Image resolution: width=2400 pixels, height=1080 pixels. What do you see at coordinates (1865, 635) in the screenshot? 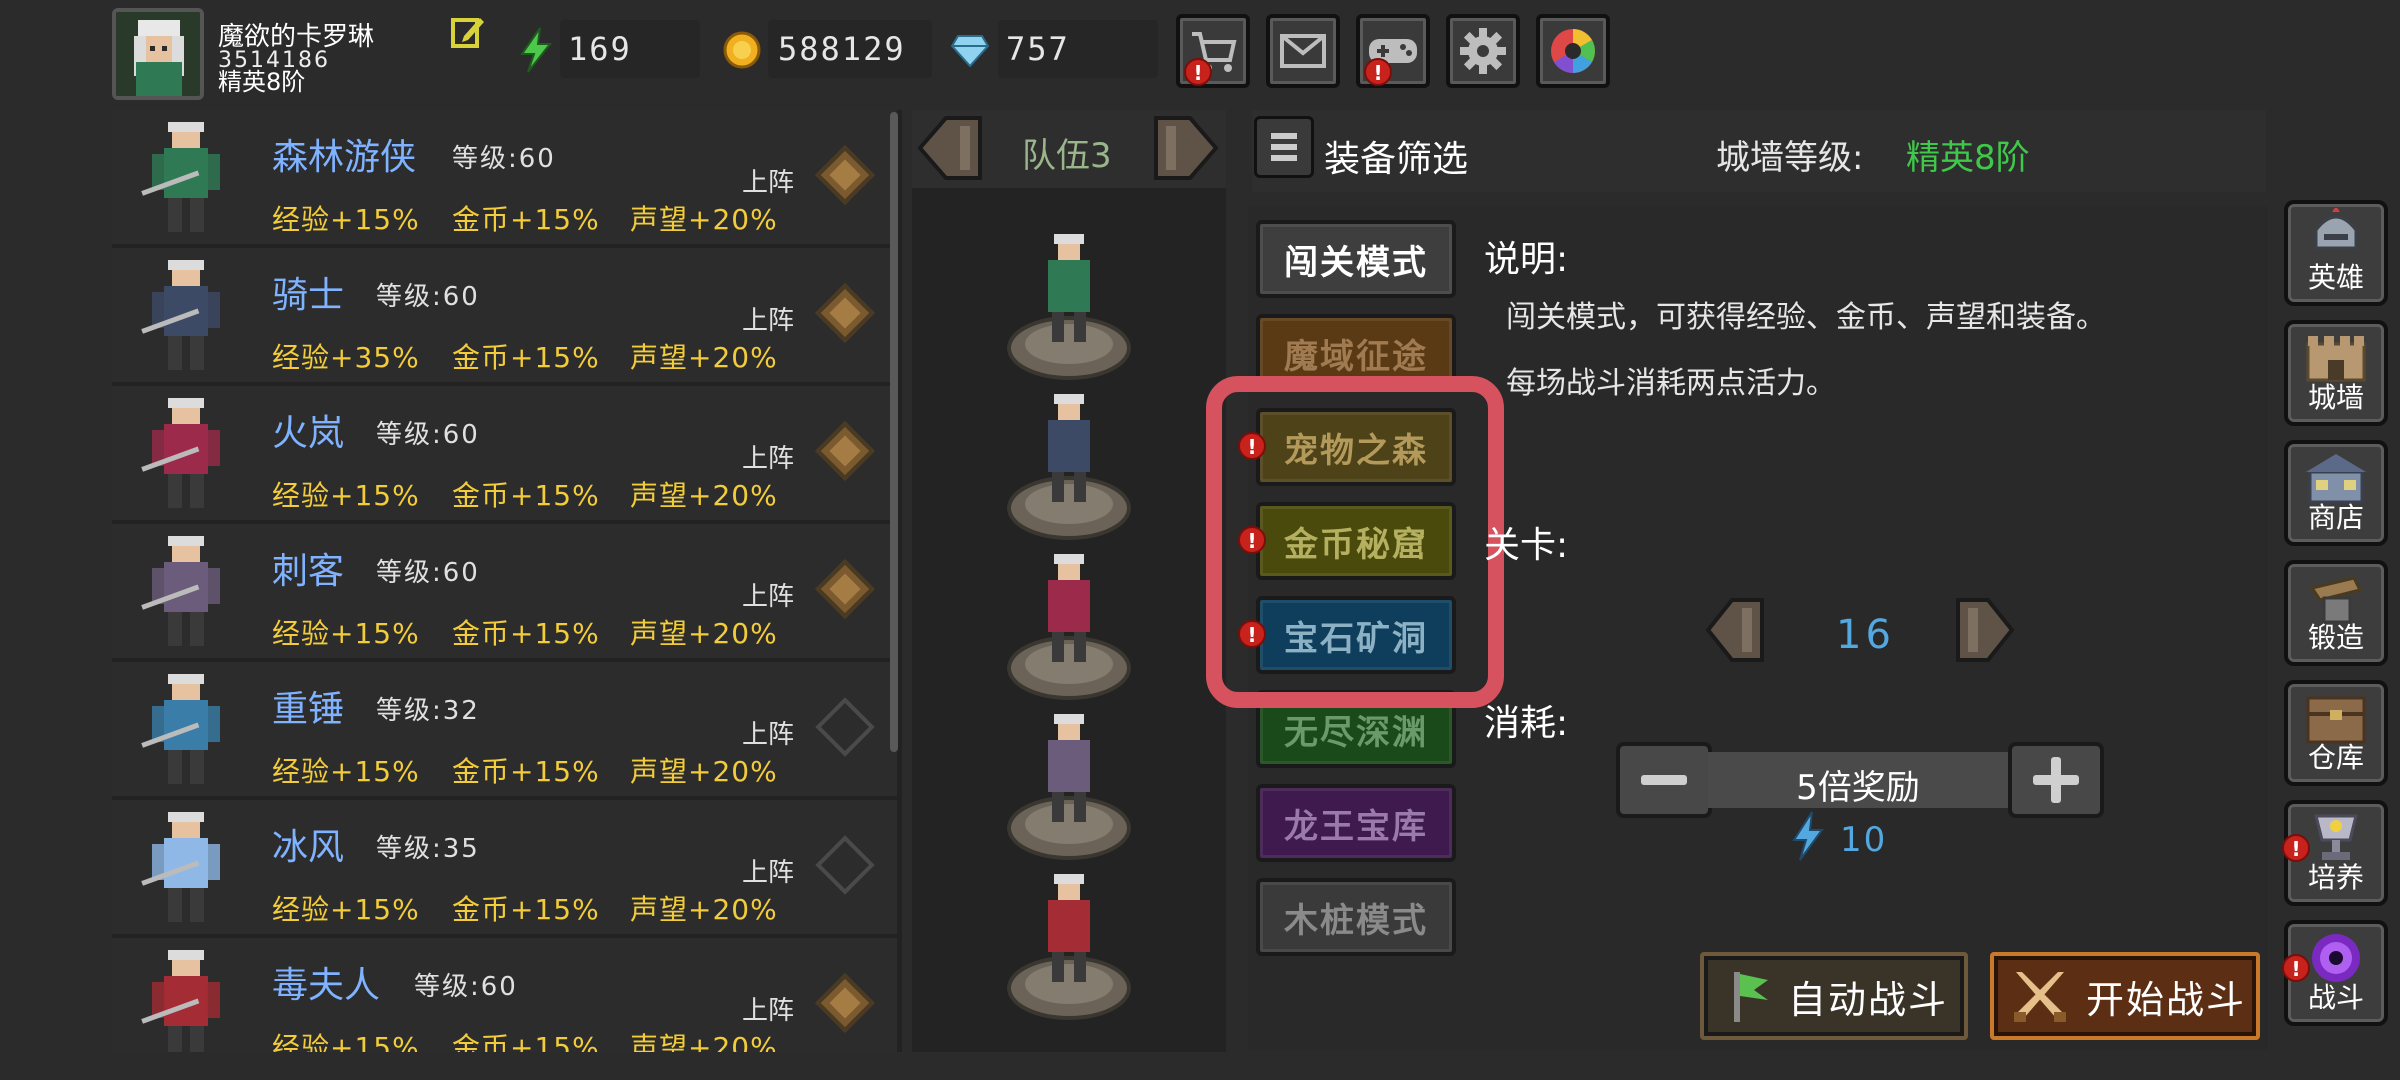
I see `stage-value: 16` at bounding box center [1865, 635].